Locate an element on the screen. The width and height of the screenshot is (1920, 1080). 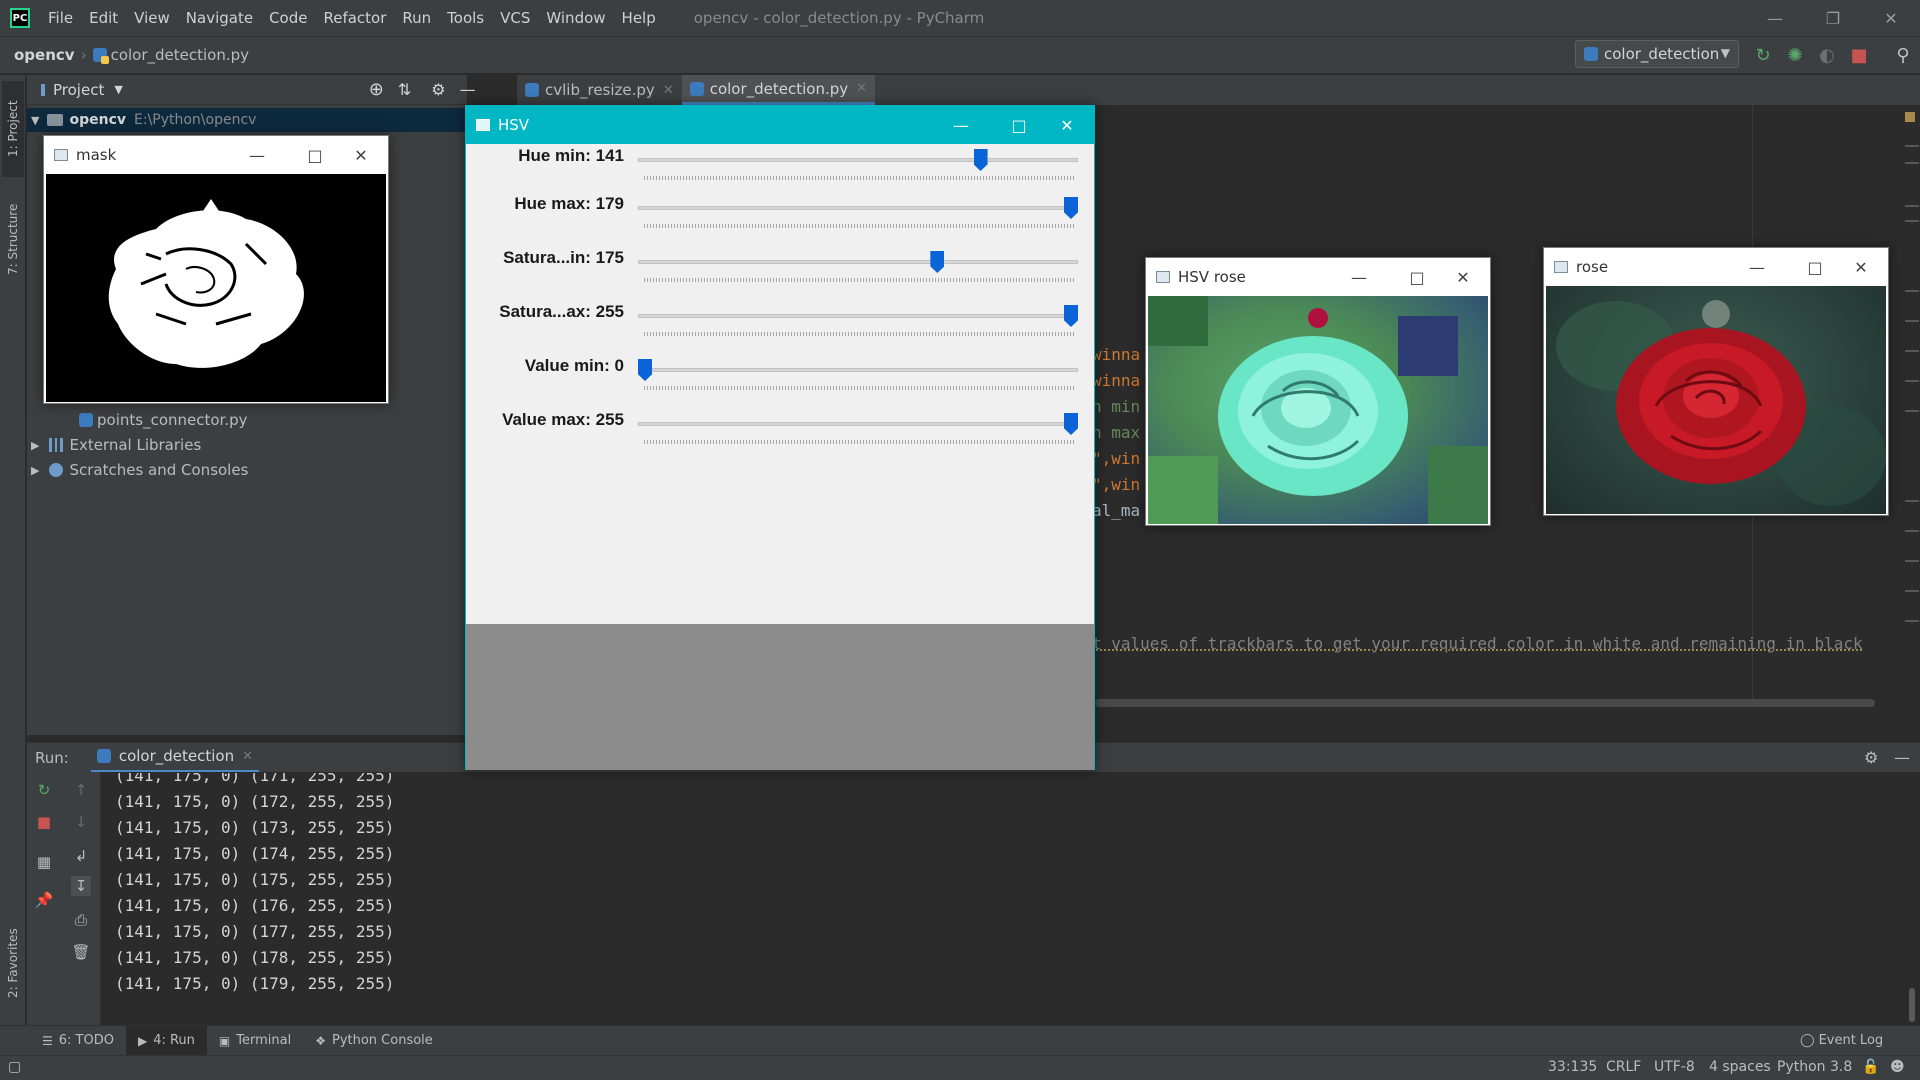
layout-icon: ▦ is located at coordinates (44, 862).